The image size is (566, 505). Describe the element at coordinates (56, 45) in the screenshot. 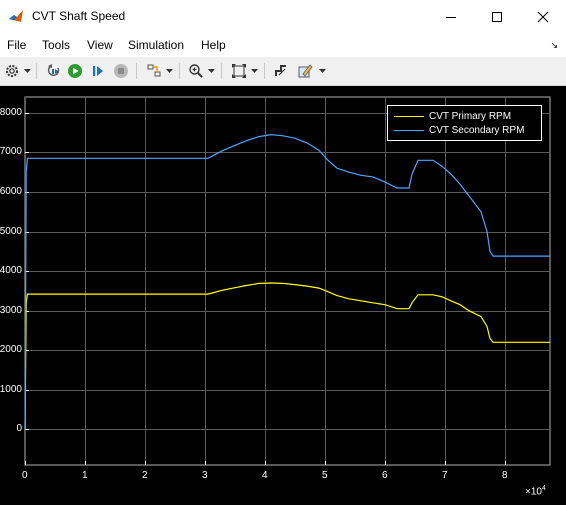

I see `menu-tools: Tools` at that location.